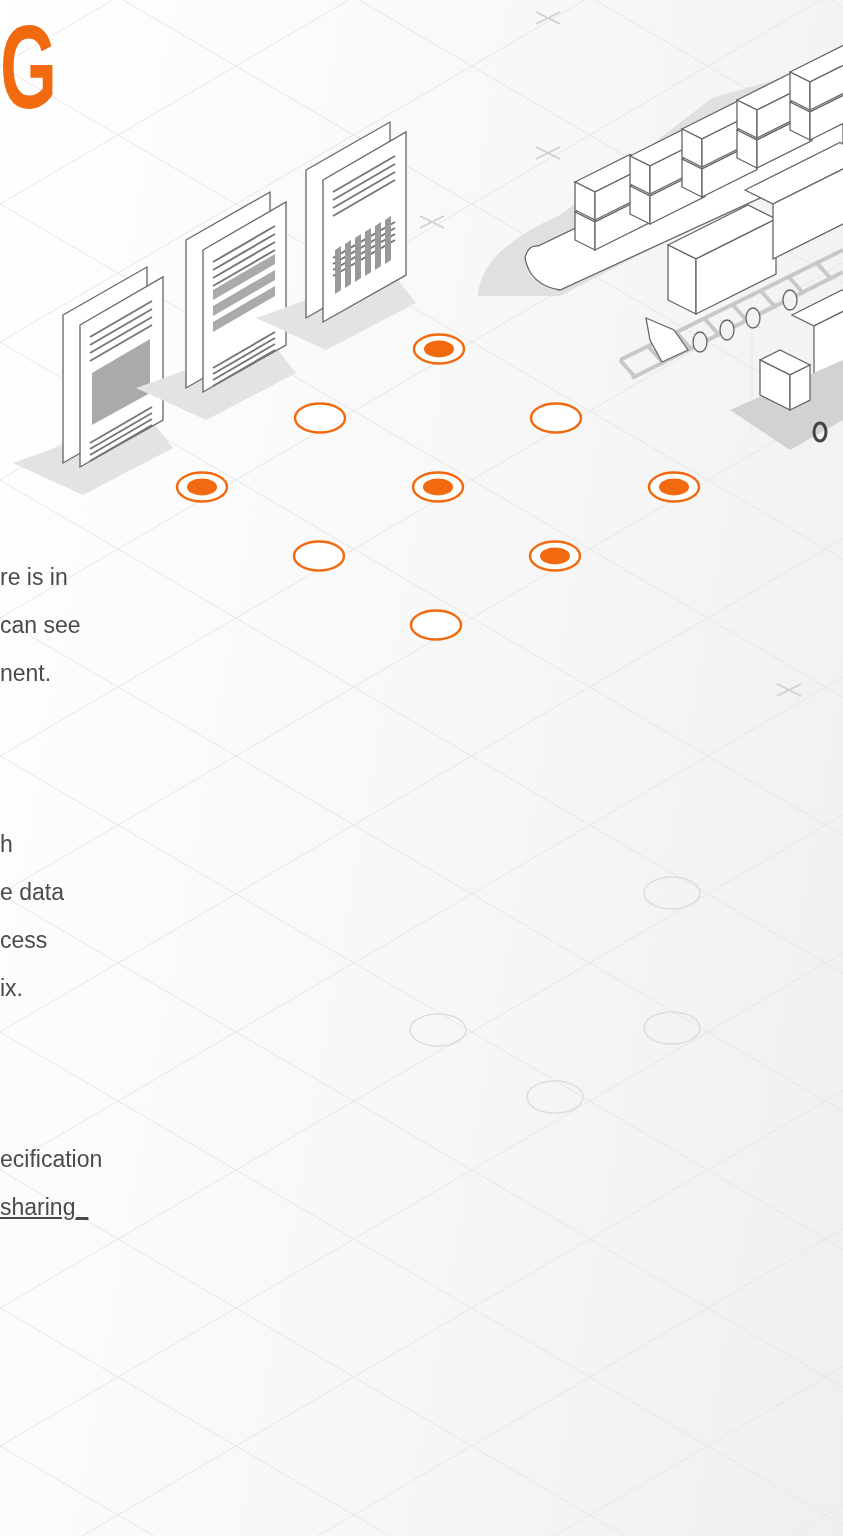  Describe the element at coordinates (32, 916) in the screenshot. I see `paragraph: h e data cess ix.` at that location.